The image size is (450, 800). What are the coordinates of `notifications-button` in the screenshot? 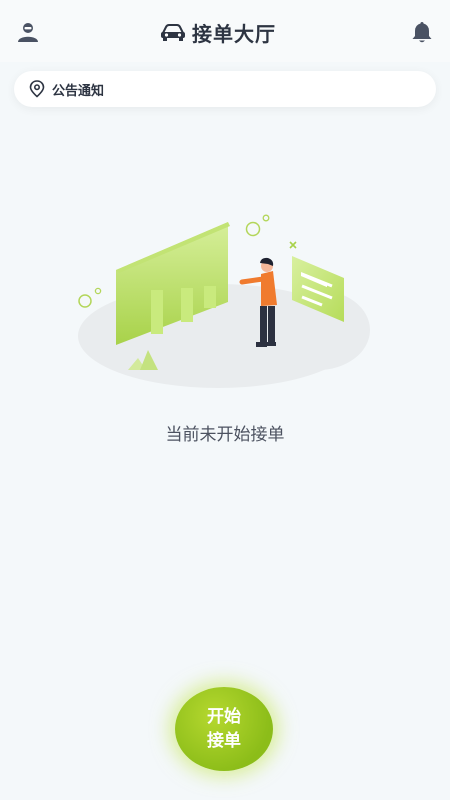 It's located at (422, 32).